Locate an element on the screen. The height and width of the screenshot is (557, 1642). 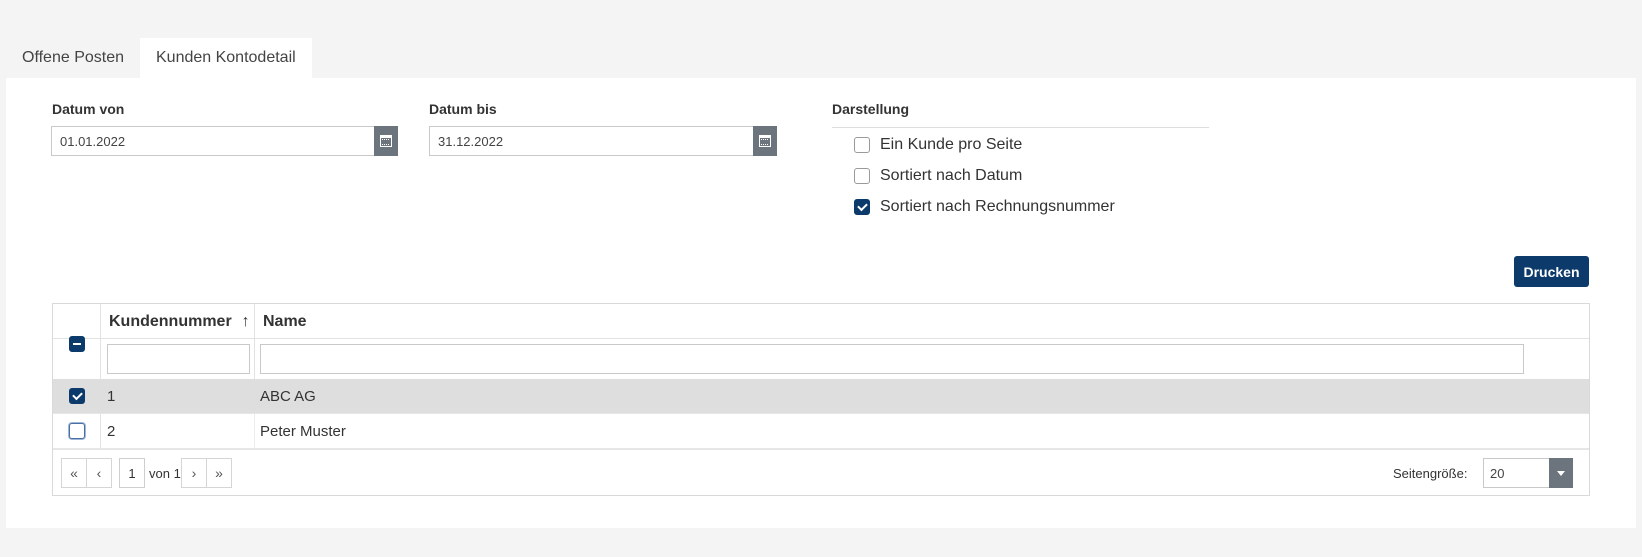
column-header-kundennummer-label: Kundennummer is located at coordinates (170, 321).